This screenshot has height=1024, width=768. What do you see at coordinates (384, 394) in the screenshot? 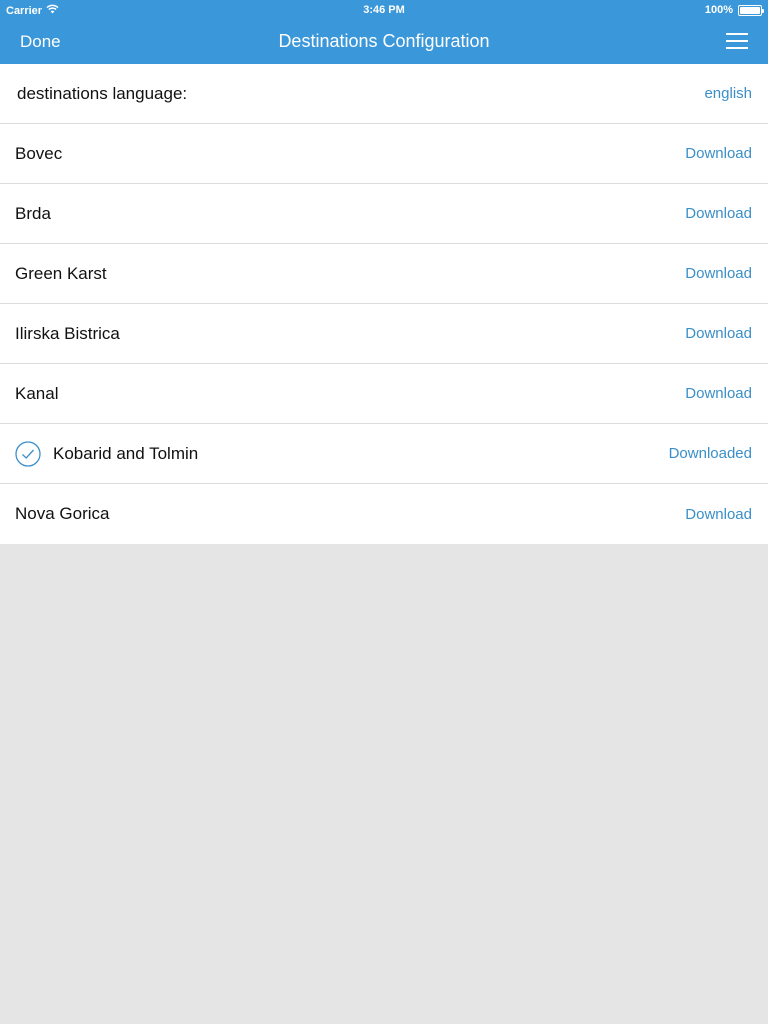
I see `destination-row: Kanal Download` at bounding box center [384, 394].